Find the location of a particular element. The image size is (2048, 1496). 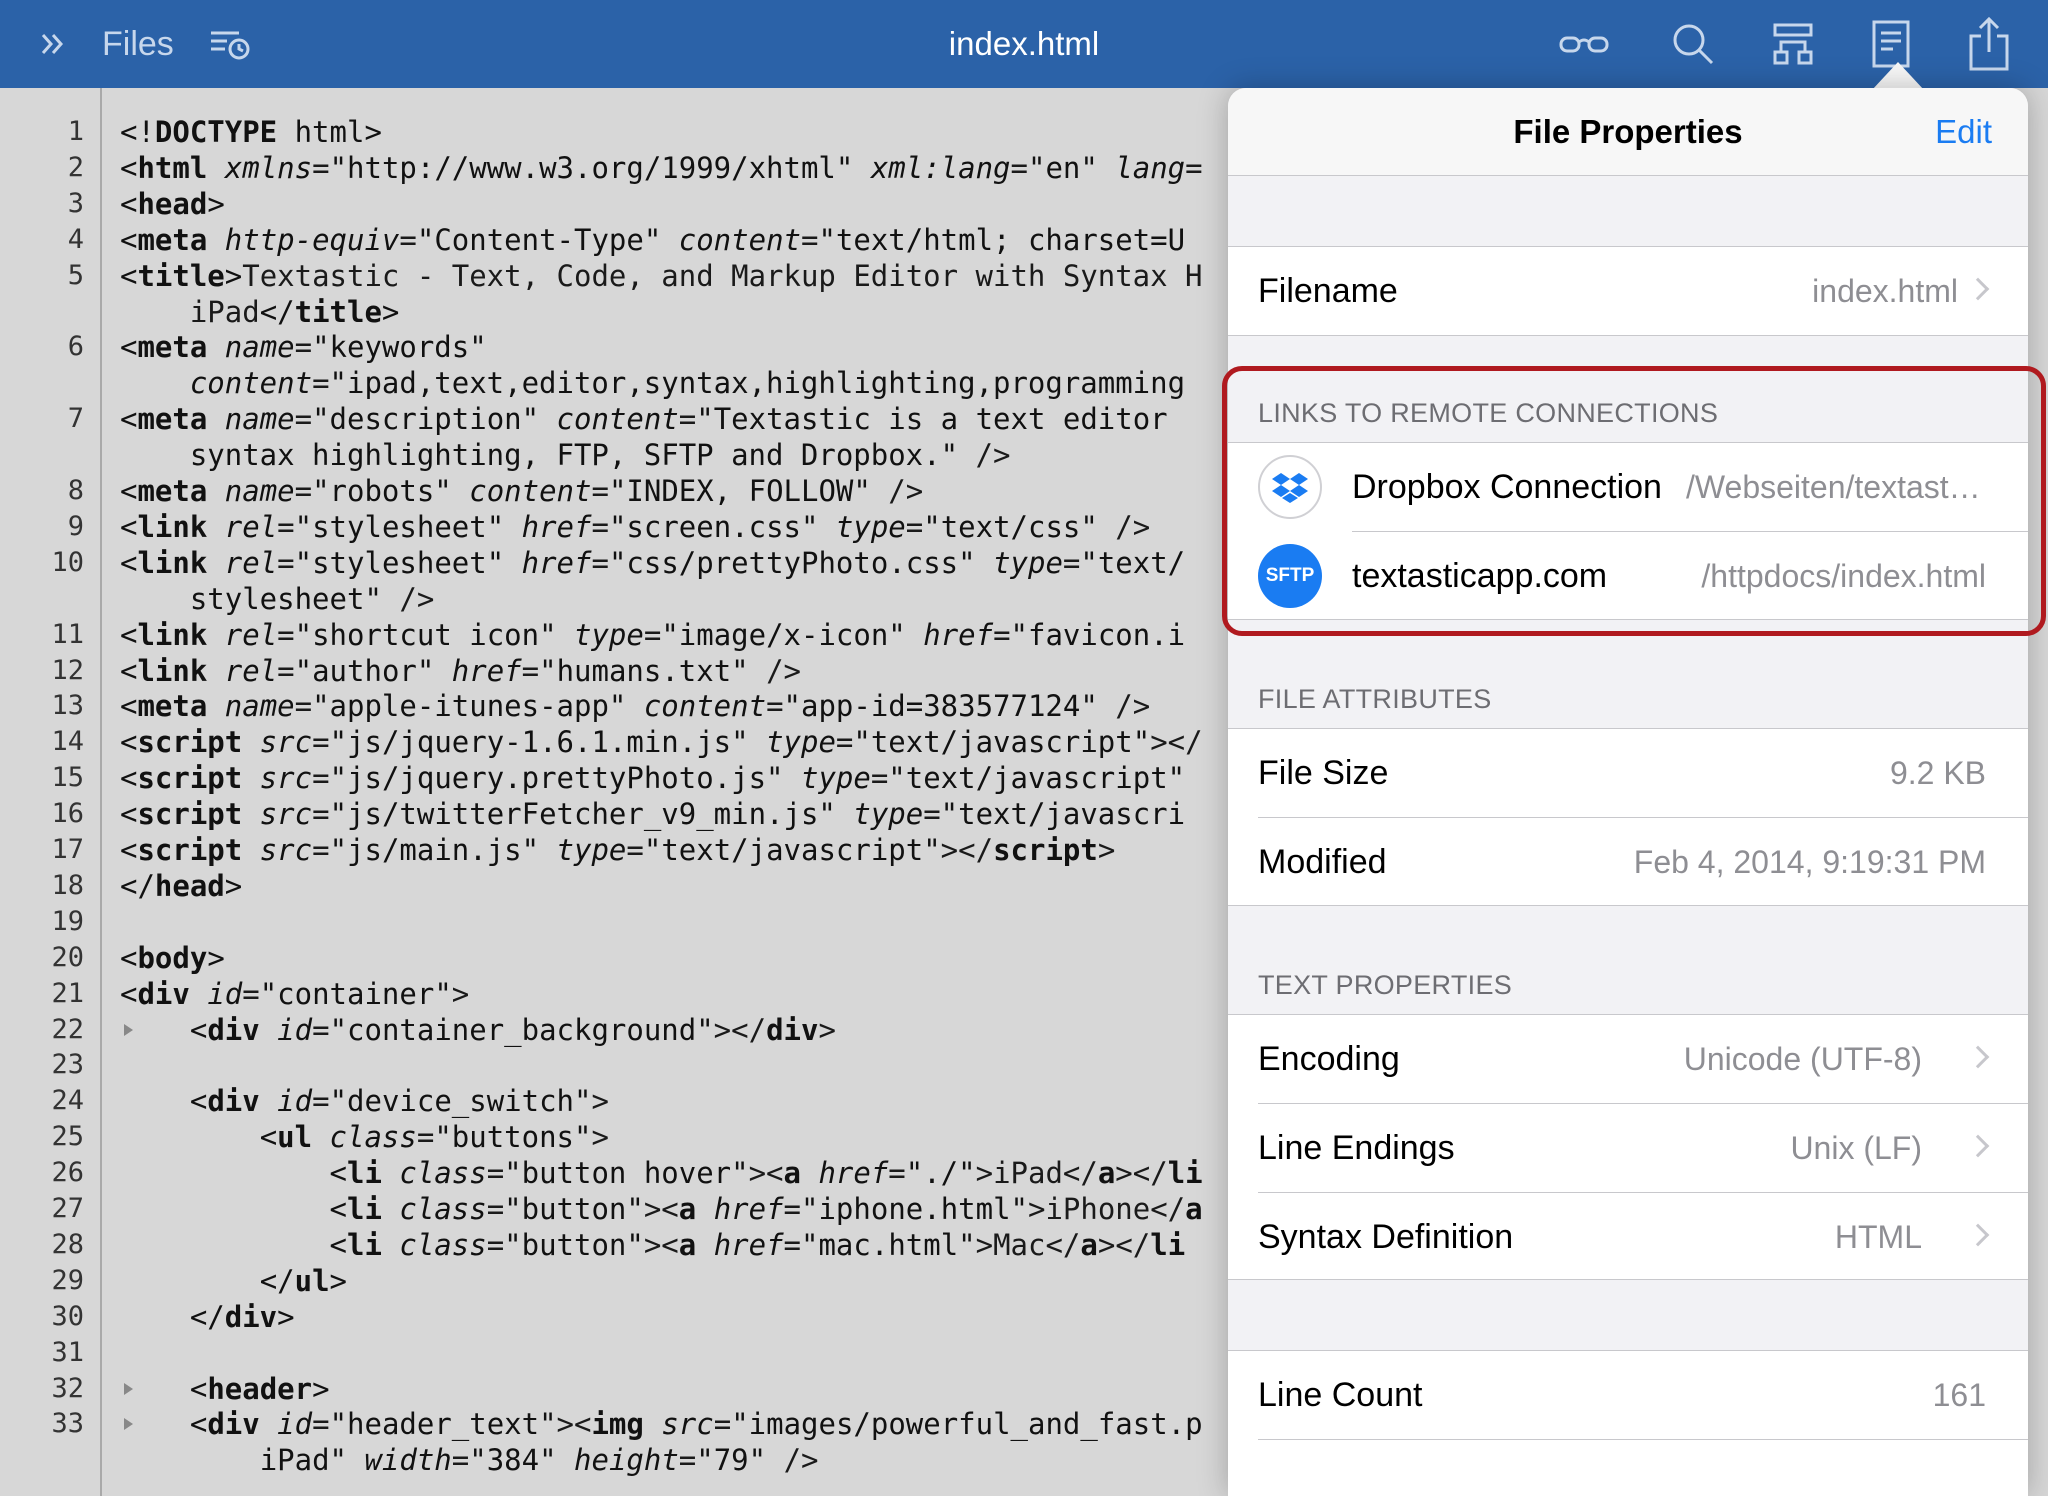

line-number: 27 is located at coordinates (67, 1208).